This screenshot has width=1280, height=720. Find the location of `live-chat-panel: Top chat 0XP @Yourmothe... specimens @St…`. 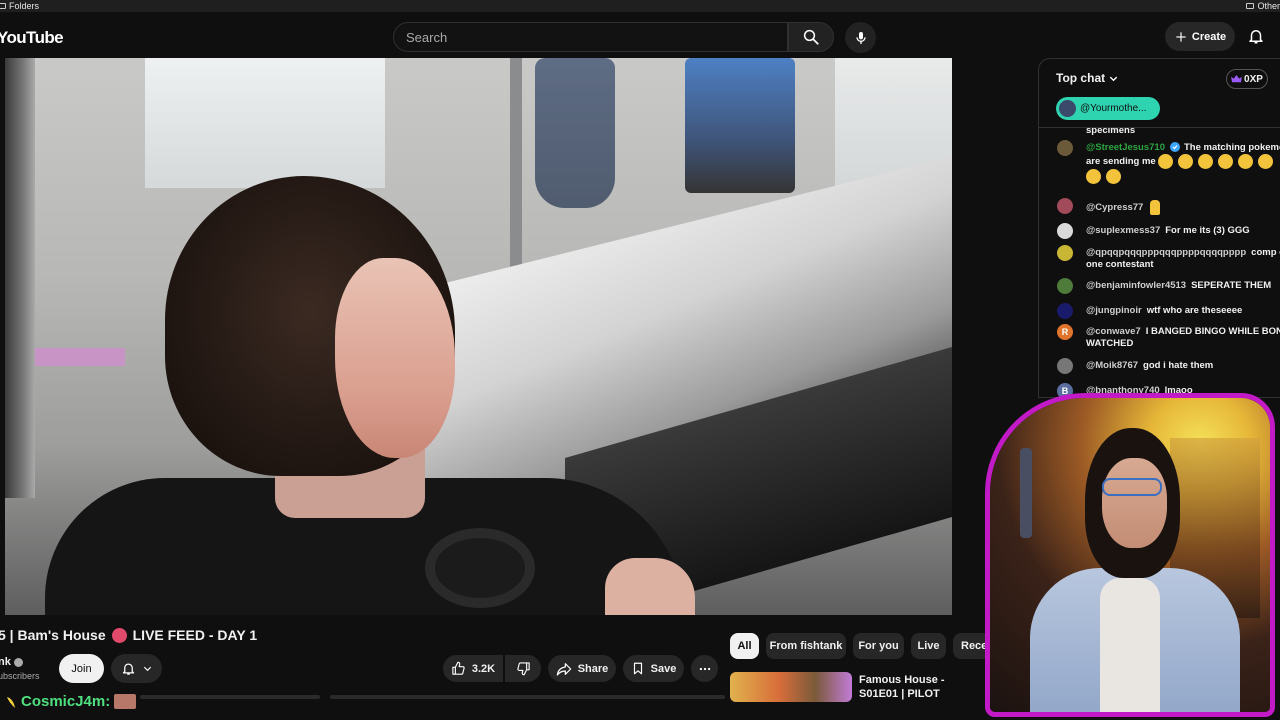

live-chat-panel: Top chat 0XP @Yourmothe... specimens @St… is located at coordinates (1159, 228).